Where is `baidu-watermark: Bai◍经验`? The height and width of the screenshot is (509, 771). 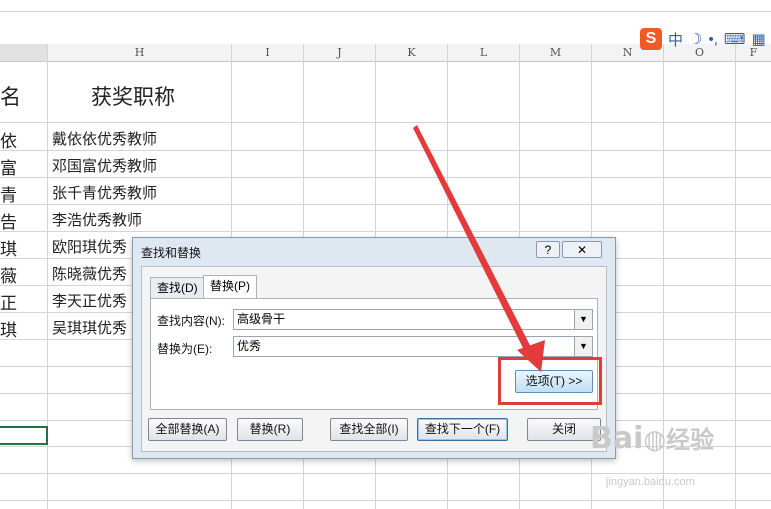
baidu-watermark: Bai◍经验 is located at coordinates (652, 438).